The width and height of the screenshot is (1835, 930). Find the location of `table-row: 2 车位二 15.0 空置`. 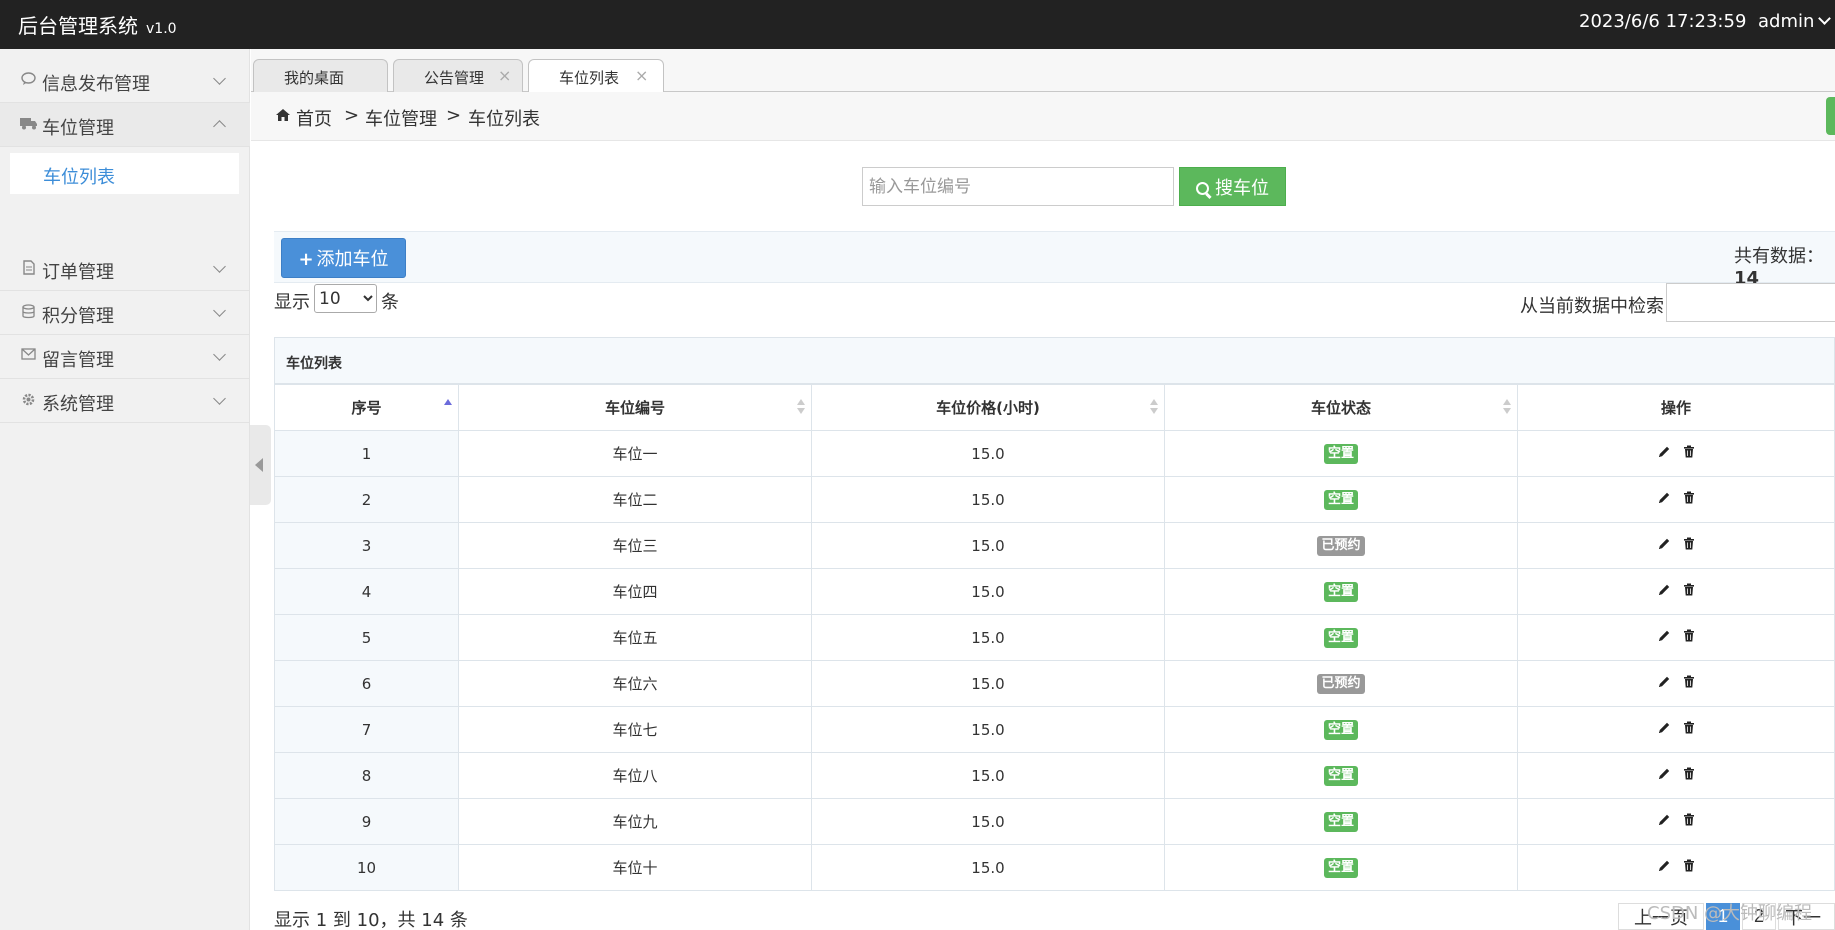

table-row: 2 车位二 15.0 空置 is located at coordinates (1054, 499).